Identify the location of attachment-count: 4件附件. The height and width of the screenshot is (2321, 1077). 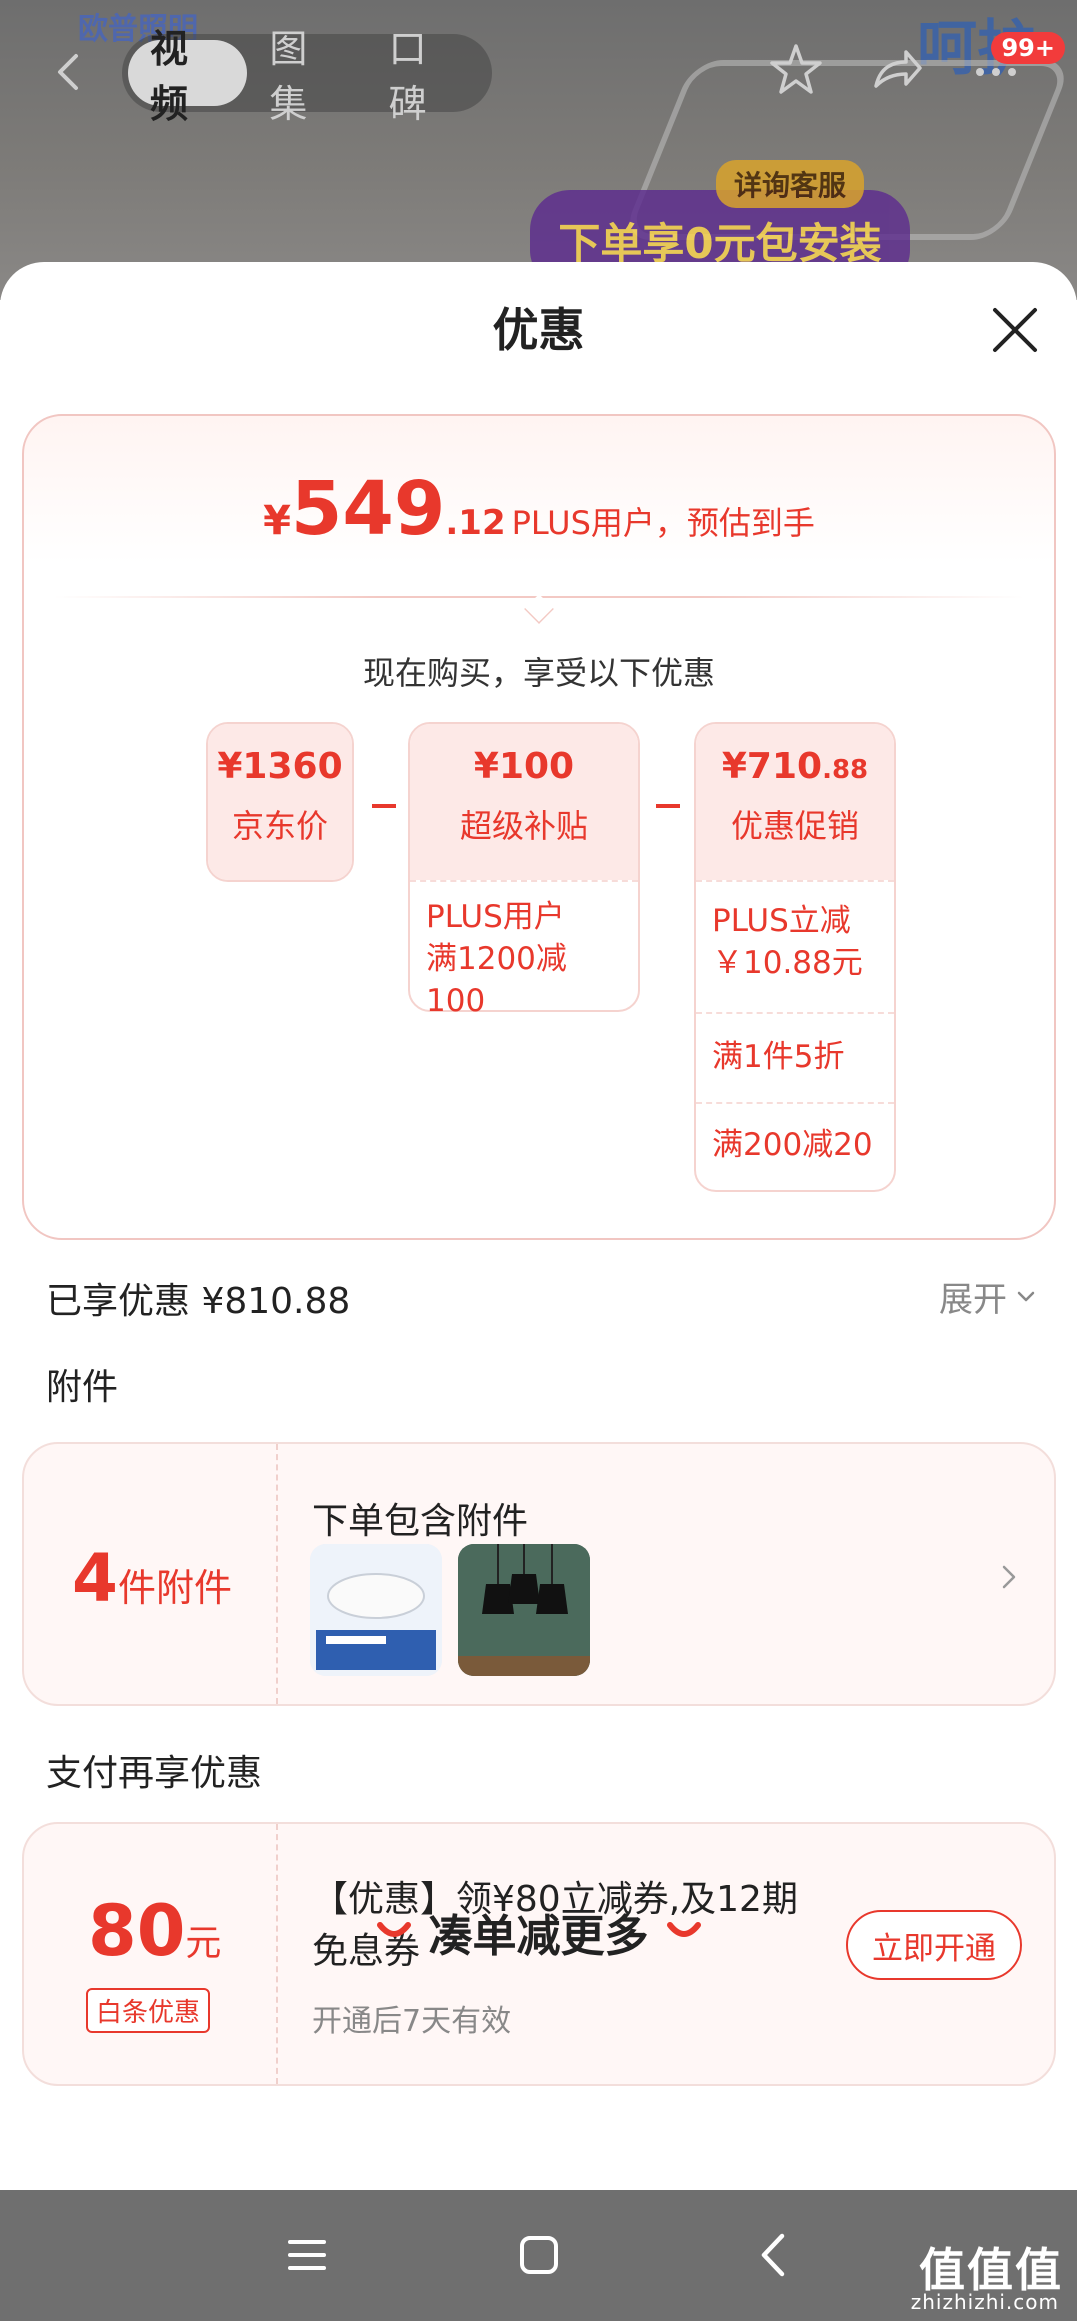
(152, 1578).